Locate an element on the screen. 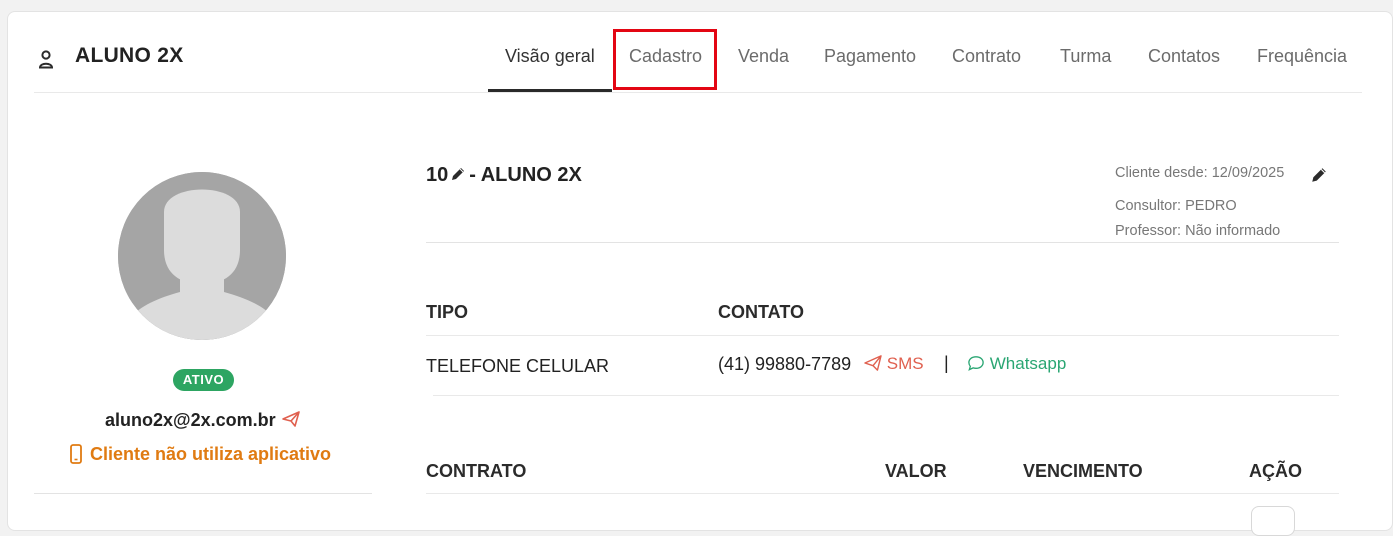 The height and width of the screenshot is (536, 1393). edit-pencil-icon is located at coordinates (1319, 175).